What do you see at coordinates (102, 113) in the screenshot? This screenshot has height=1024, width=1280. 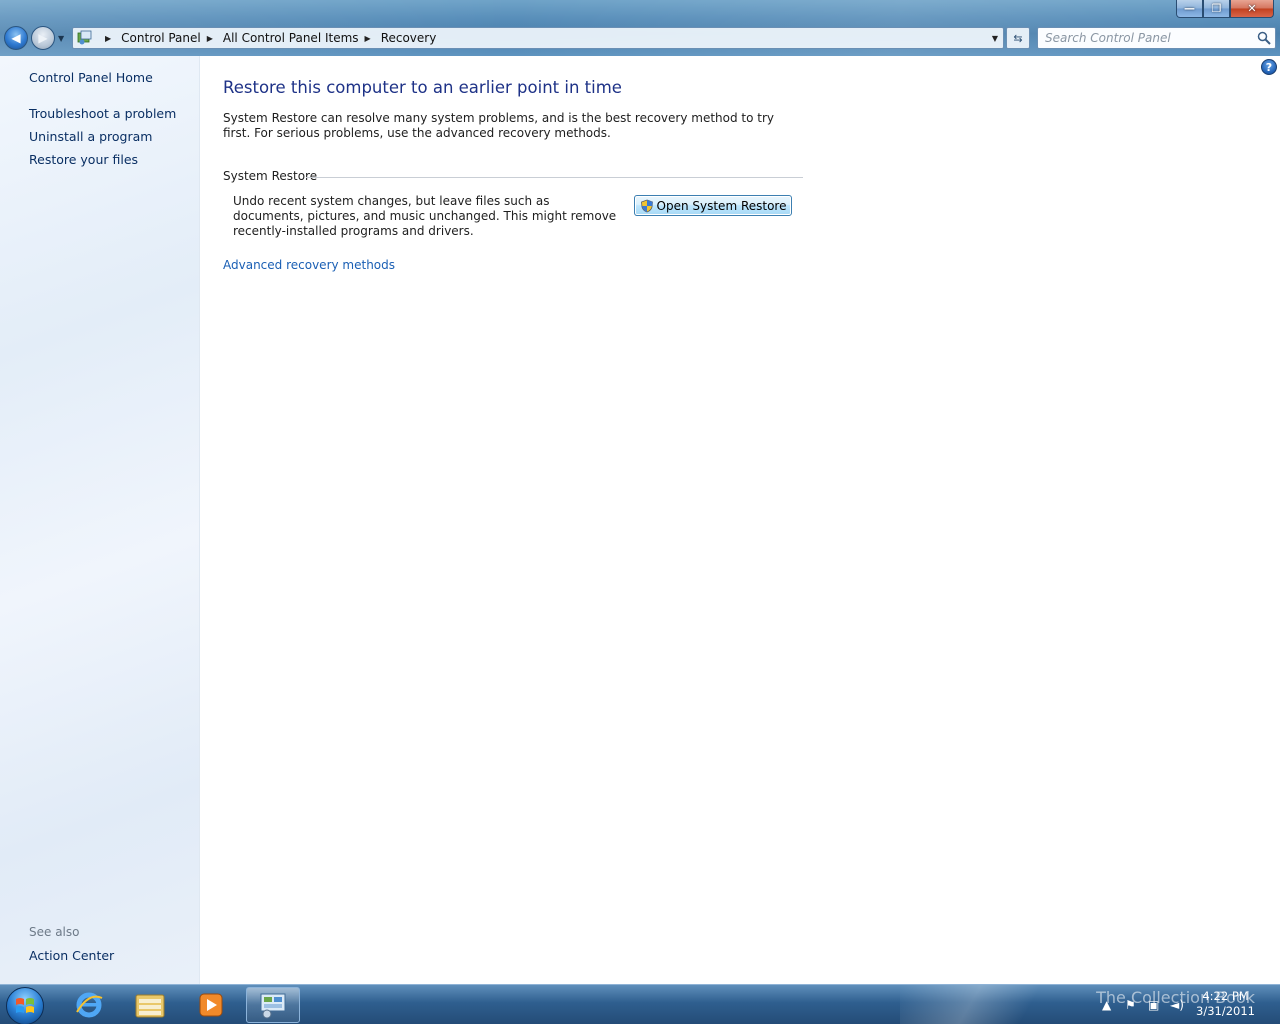 I see `sidebar-item-troubleshoot: Troubleshoot a problem` at bounding box center [102, 113].